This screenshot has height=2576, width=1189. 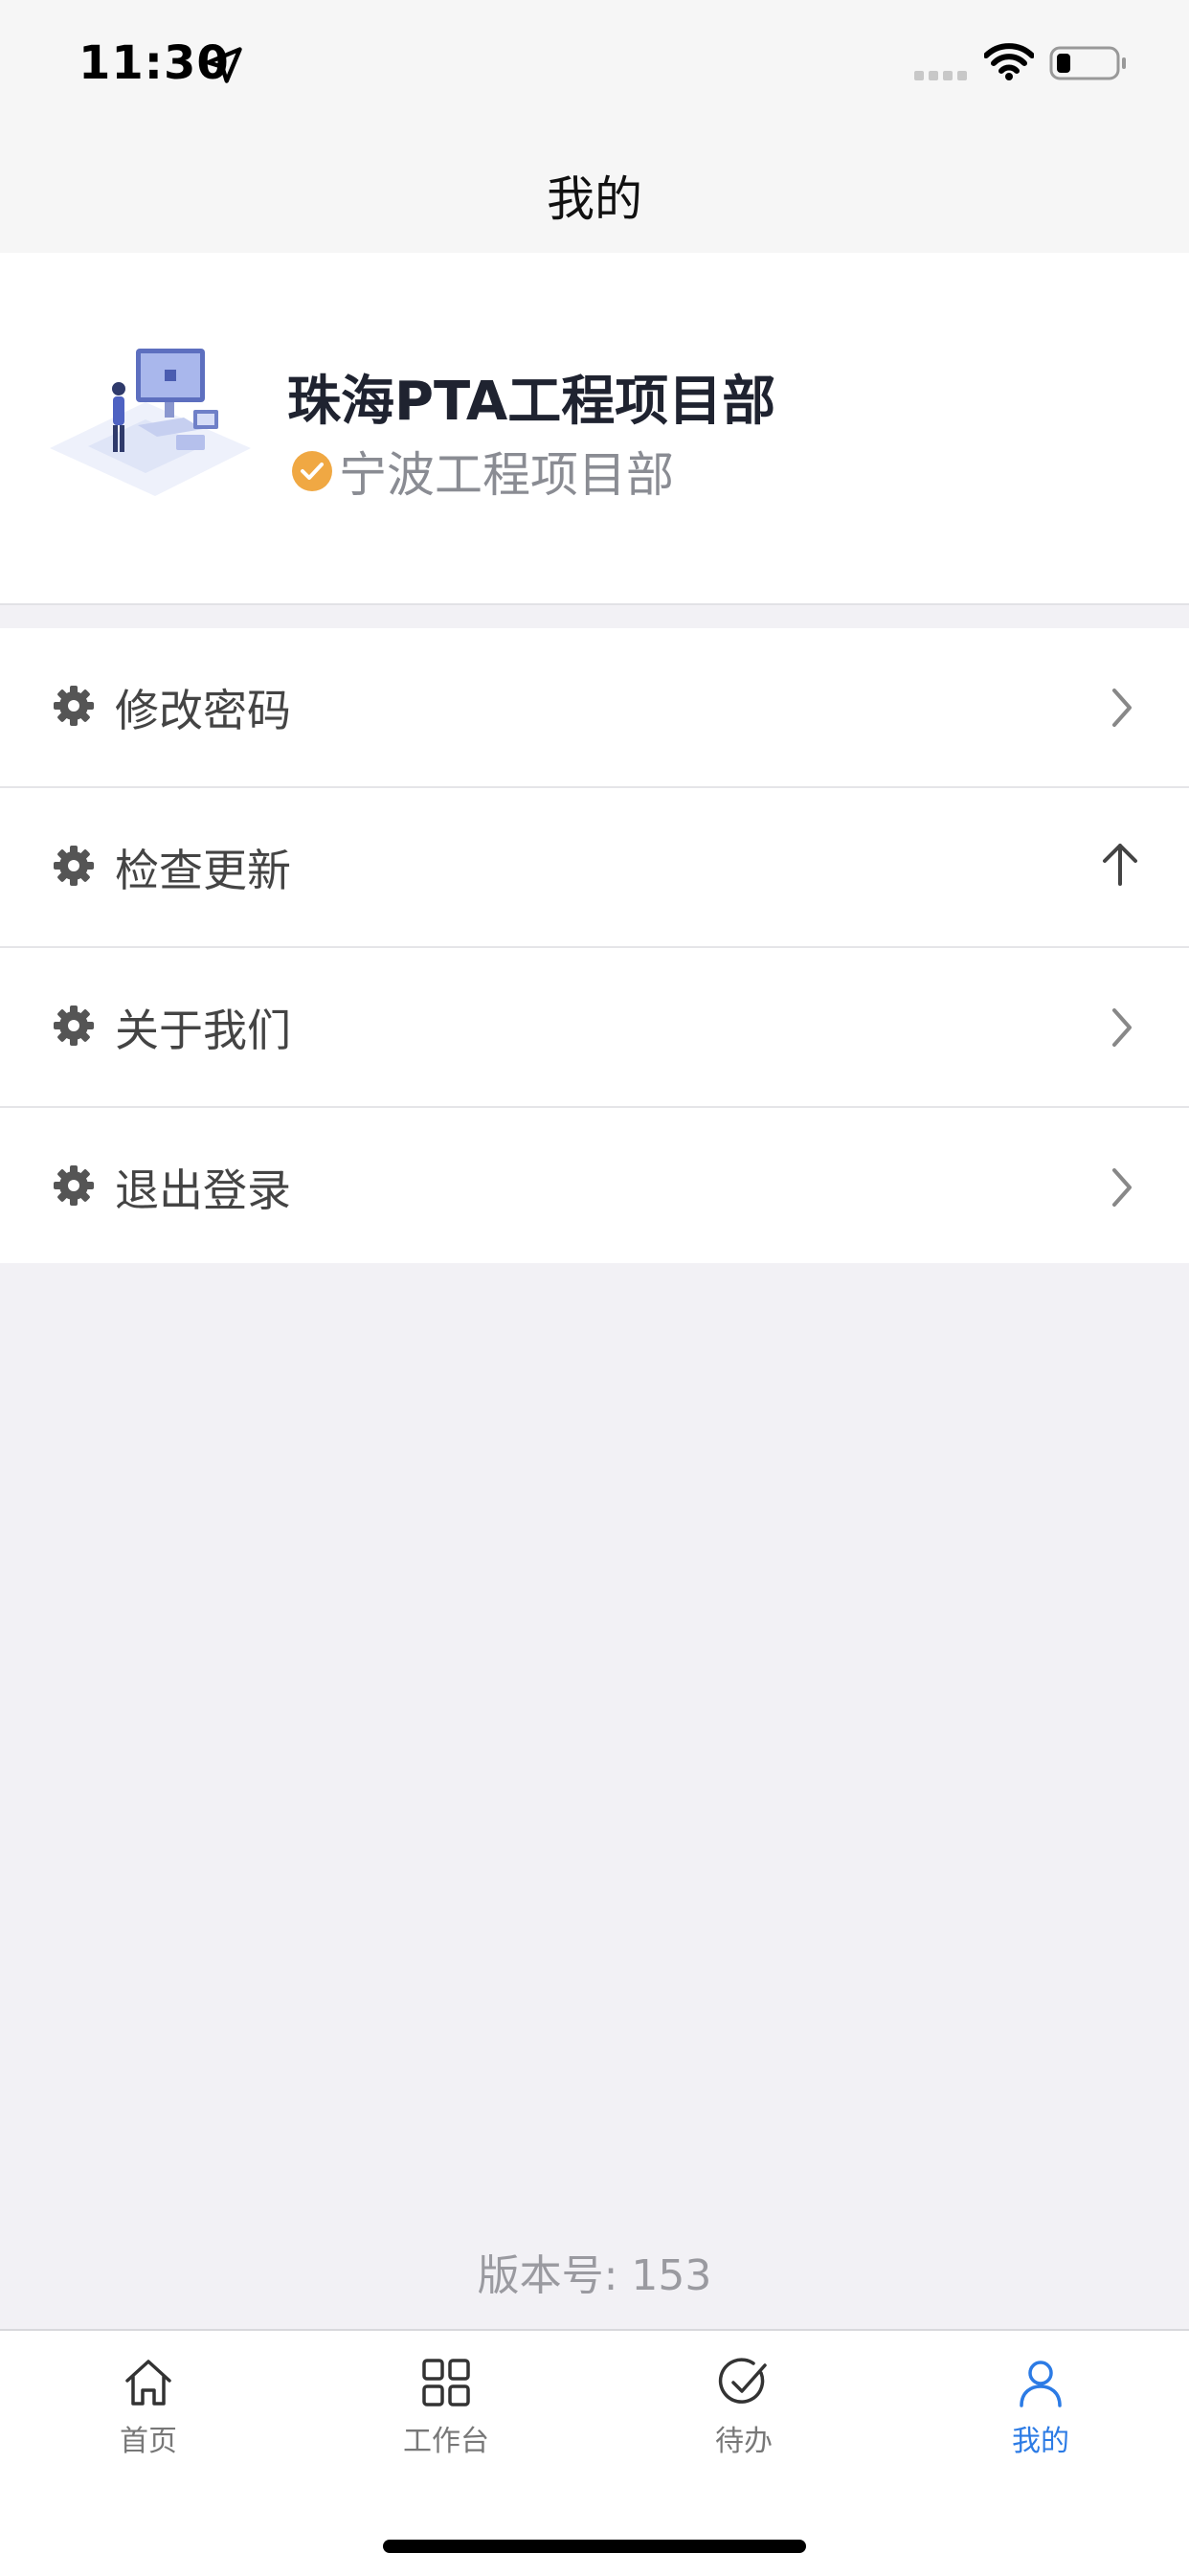 What do you see at coordinates (1120, 865) in the screenshot?
I see `arrow-up-icon` at bounding box center [1120, 865].